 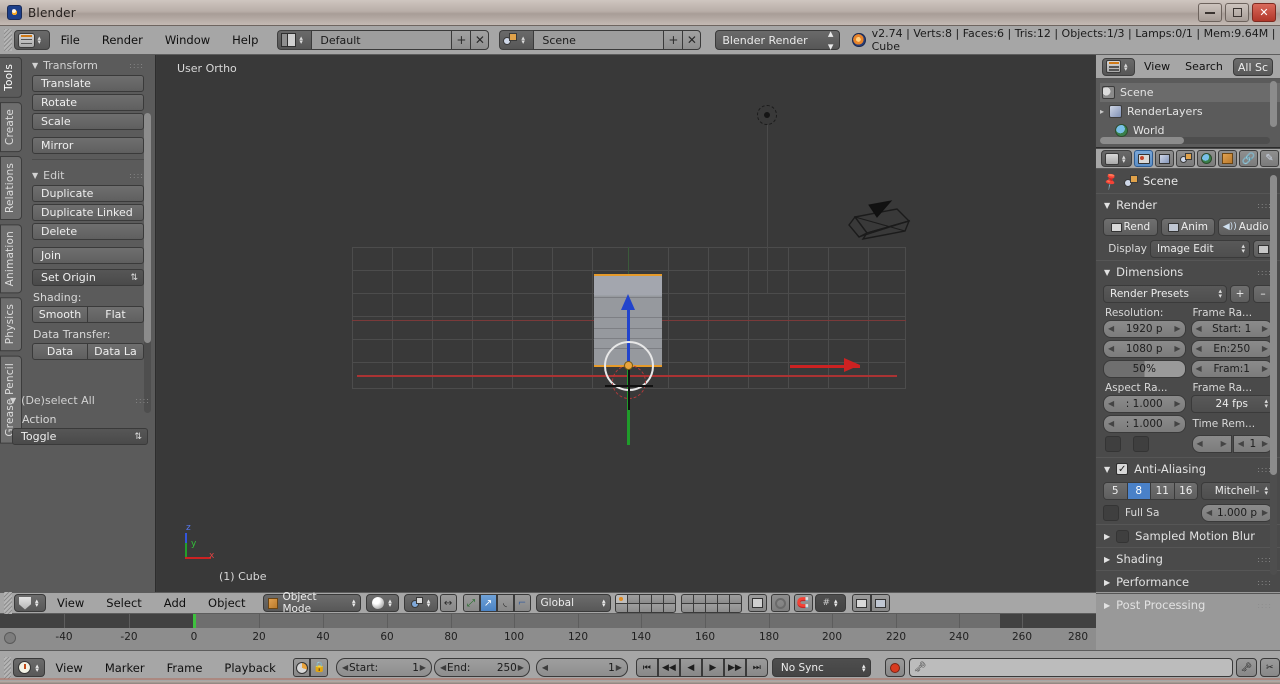 What do you see at coordinates (830, 603) in the screenshot?
I see `snap-element-dropdown: # ▴ ▾` at bounding box center [830, 603].